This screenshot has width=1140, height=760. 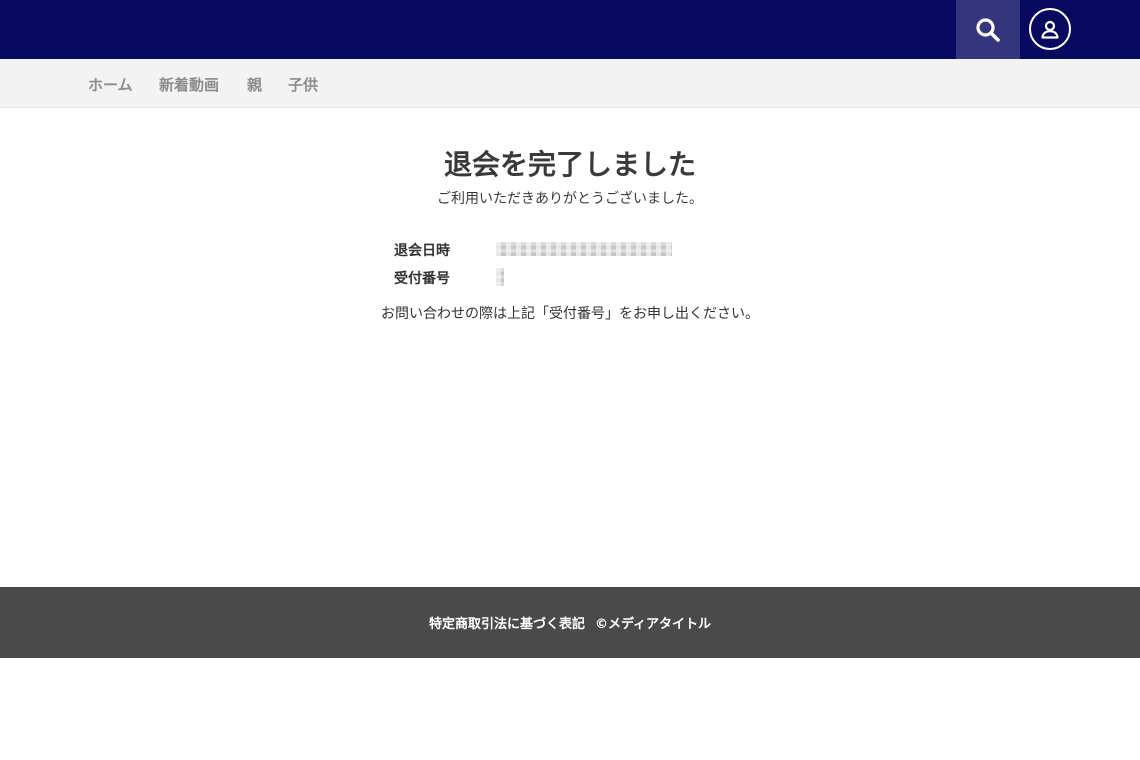 I want to click on account-button, so click(x=1050, y=29).